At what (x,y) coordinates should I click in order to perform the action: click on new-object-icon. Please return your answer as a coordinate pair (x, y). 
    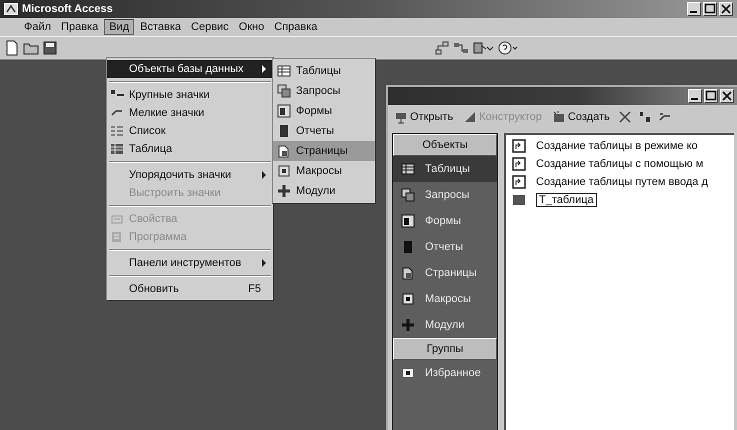
    Looking at the image, I should click on (483, 48).